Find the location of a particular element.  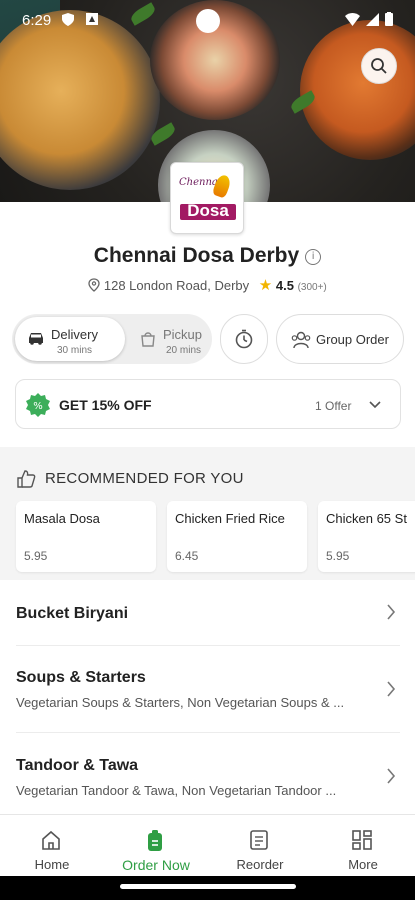

category-title: Bucket Biryani is located at coordinates (72, 613).